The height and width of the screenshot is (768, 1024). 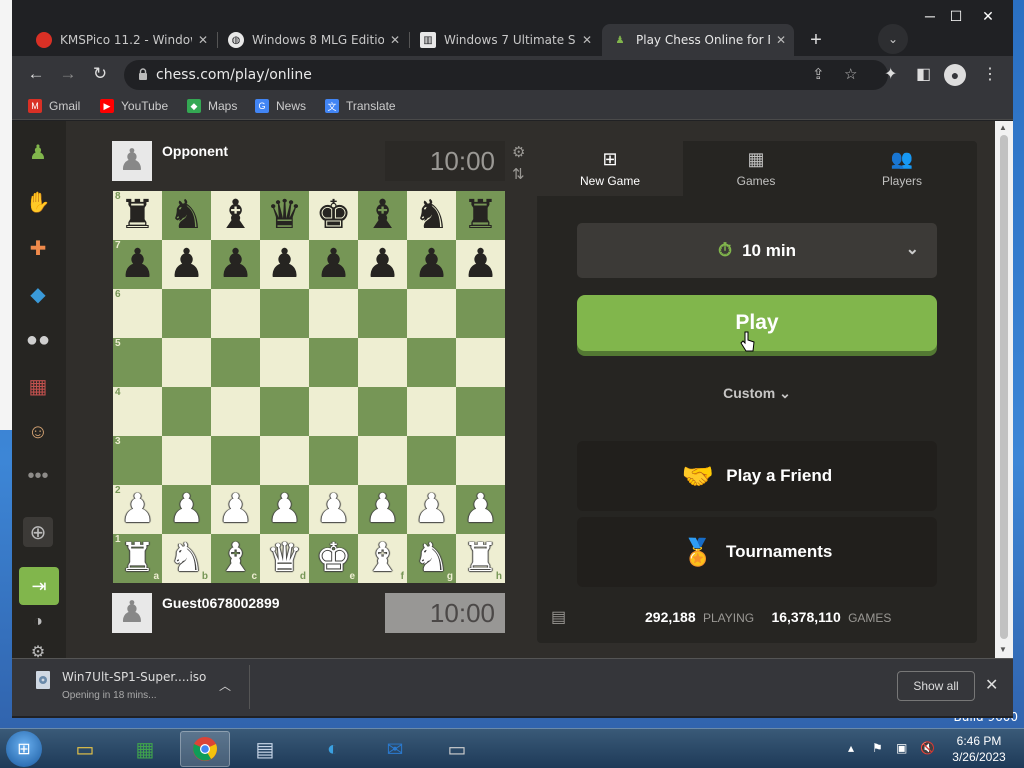 I want to click on square-g7: ♟, so click(x=431, y=264).